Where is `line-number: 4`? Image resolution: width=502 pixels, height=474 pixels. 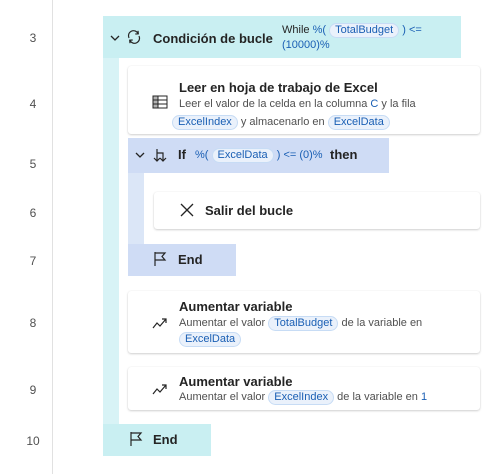
line-number: 4 is located at coordinates (33, 104).